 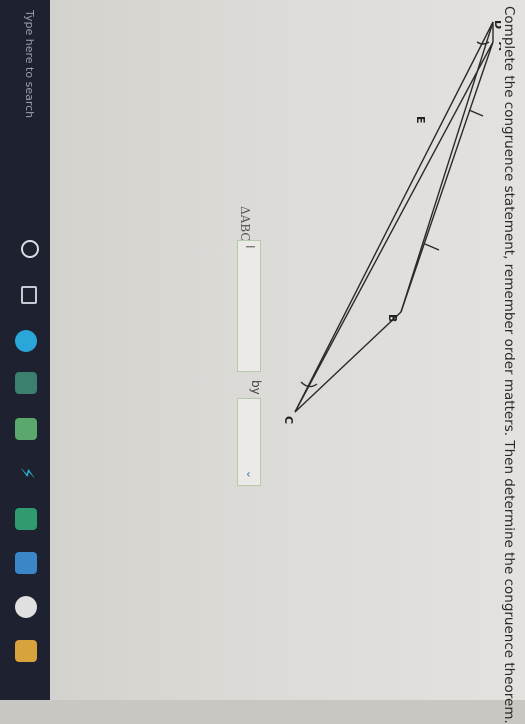 What do you see at coordinates (432, 247) in the screenshot?
I see `tick-eb` at bounding box center [432, 247].